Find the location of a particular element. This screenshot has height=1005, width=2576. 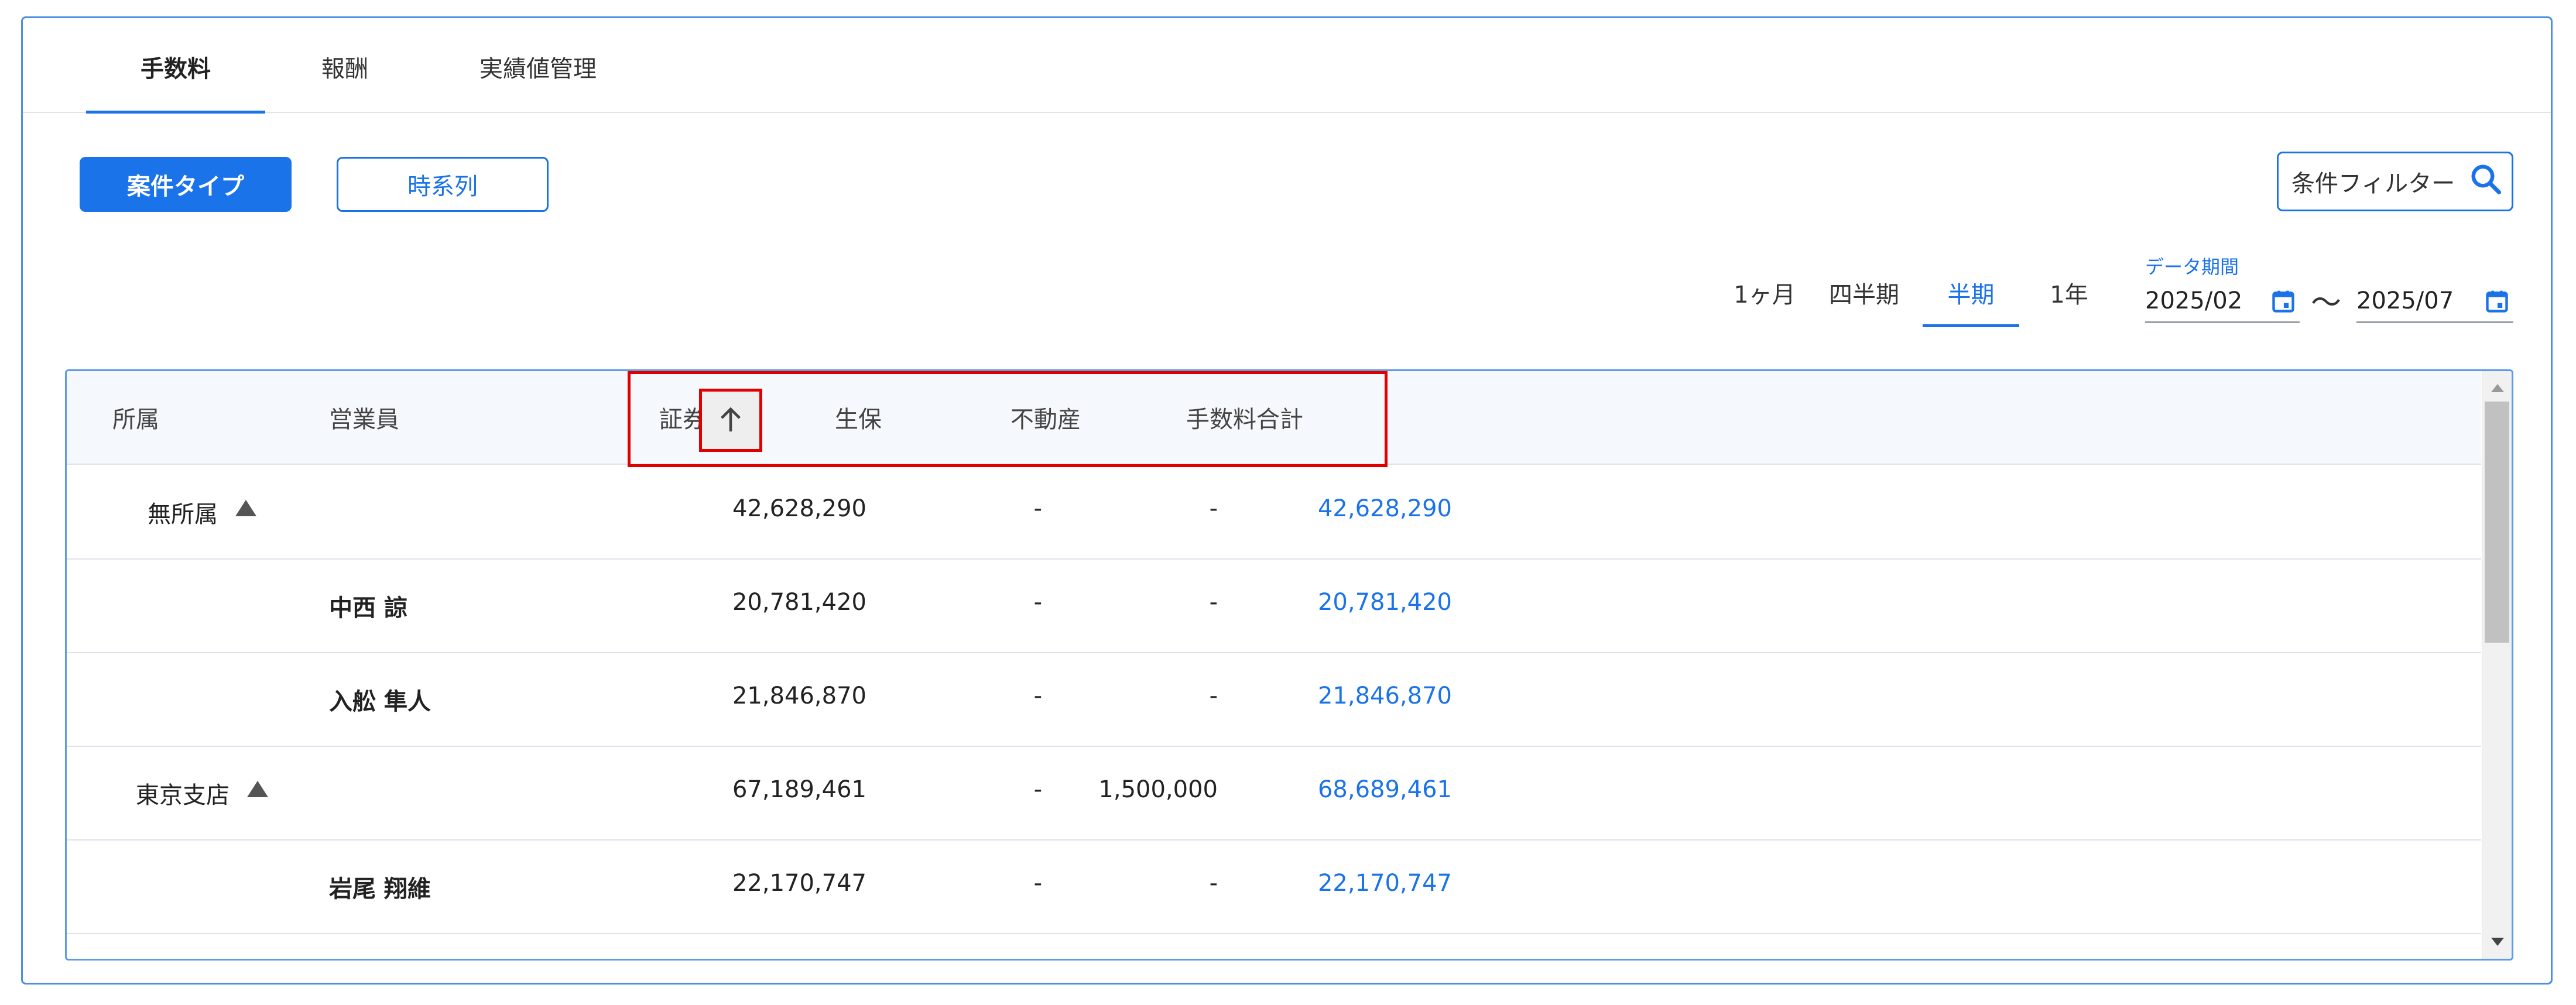

scroll-up-arrow is located at coordinates (2497, 388).